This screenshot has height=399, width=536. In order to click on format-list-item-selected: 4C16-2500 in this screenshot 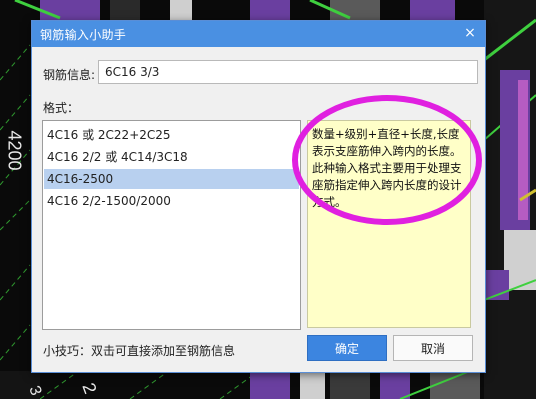, I will do `click(171, 179)`.